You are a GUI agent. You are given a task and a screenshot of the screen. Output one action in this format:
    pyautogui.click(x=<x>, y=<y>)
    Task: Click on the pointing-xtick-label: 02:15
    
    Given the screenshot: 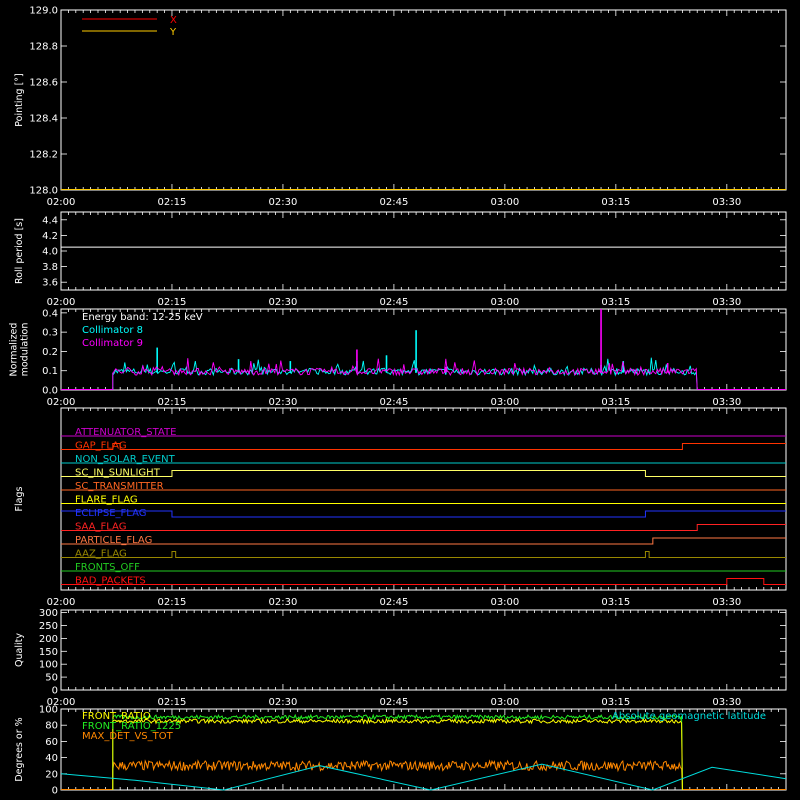 What is the action you would take?
    pyautogui.click(x=172, y=202)
    